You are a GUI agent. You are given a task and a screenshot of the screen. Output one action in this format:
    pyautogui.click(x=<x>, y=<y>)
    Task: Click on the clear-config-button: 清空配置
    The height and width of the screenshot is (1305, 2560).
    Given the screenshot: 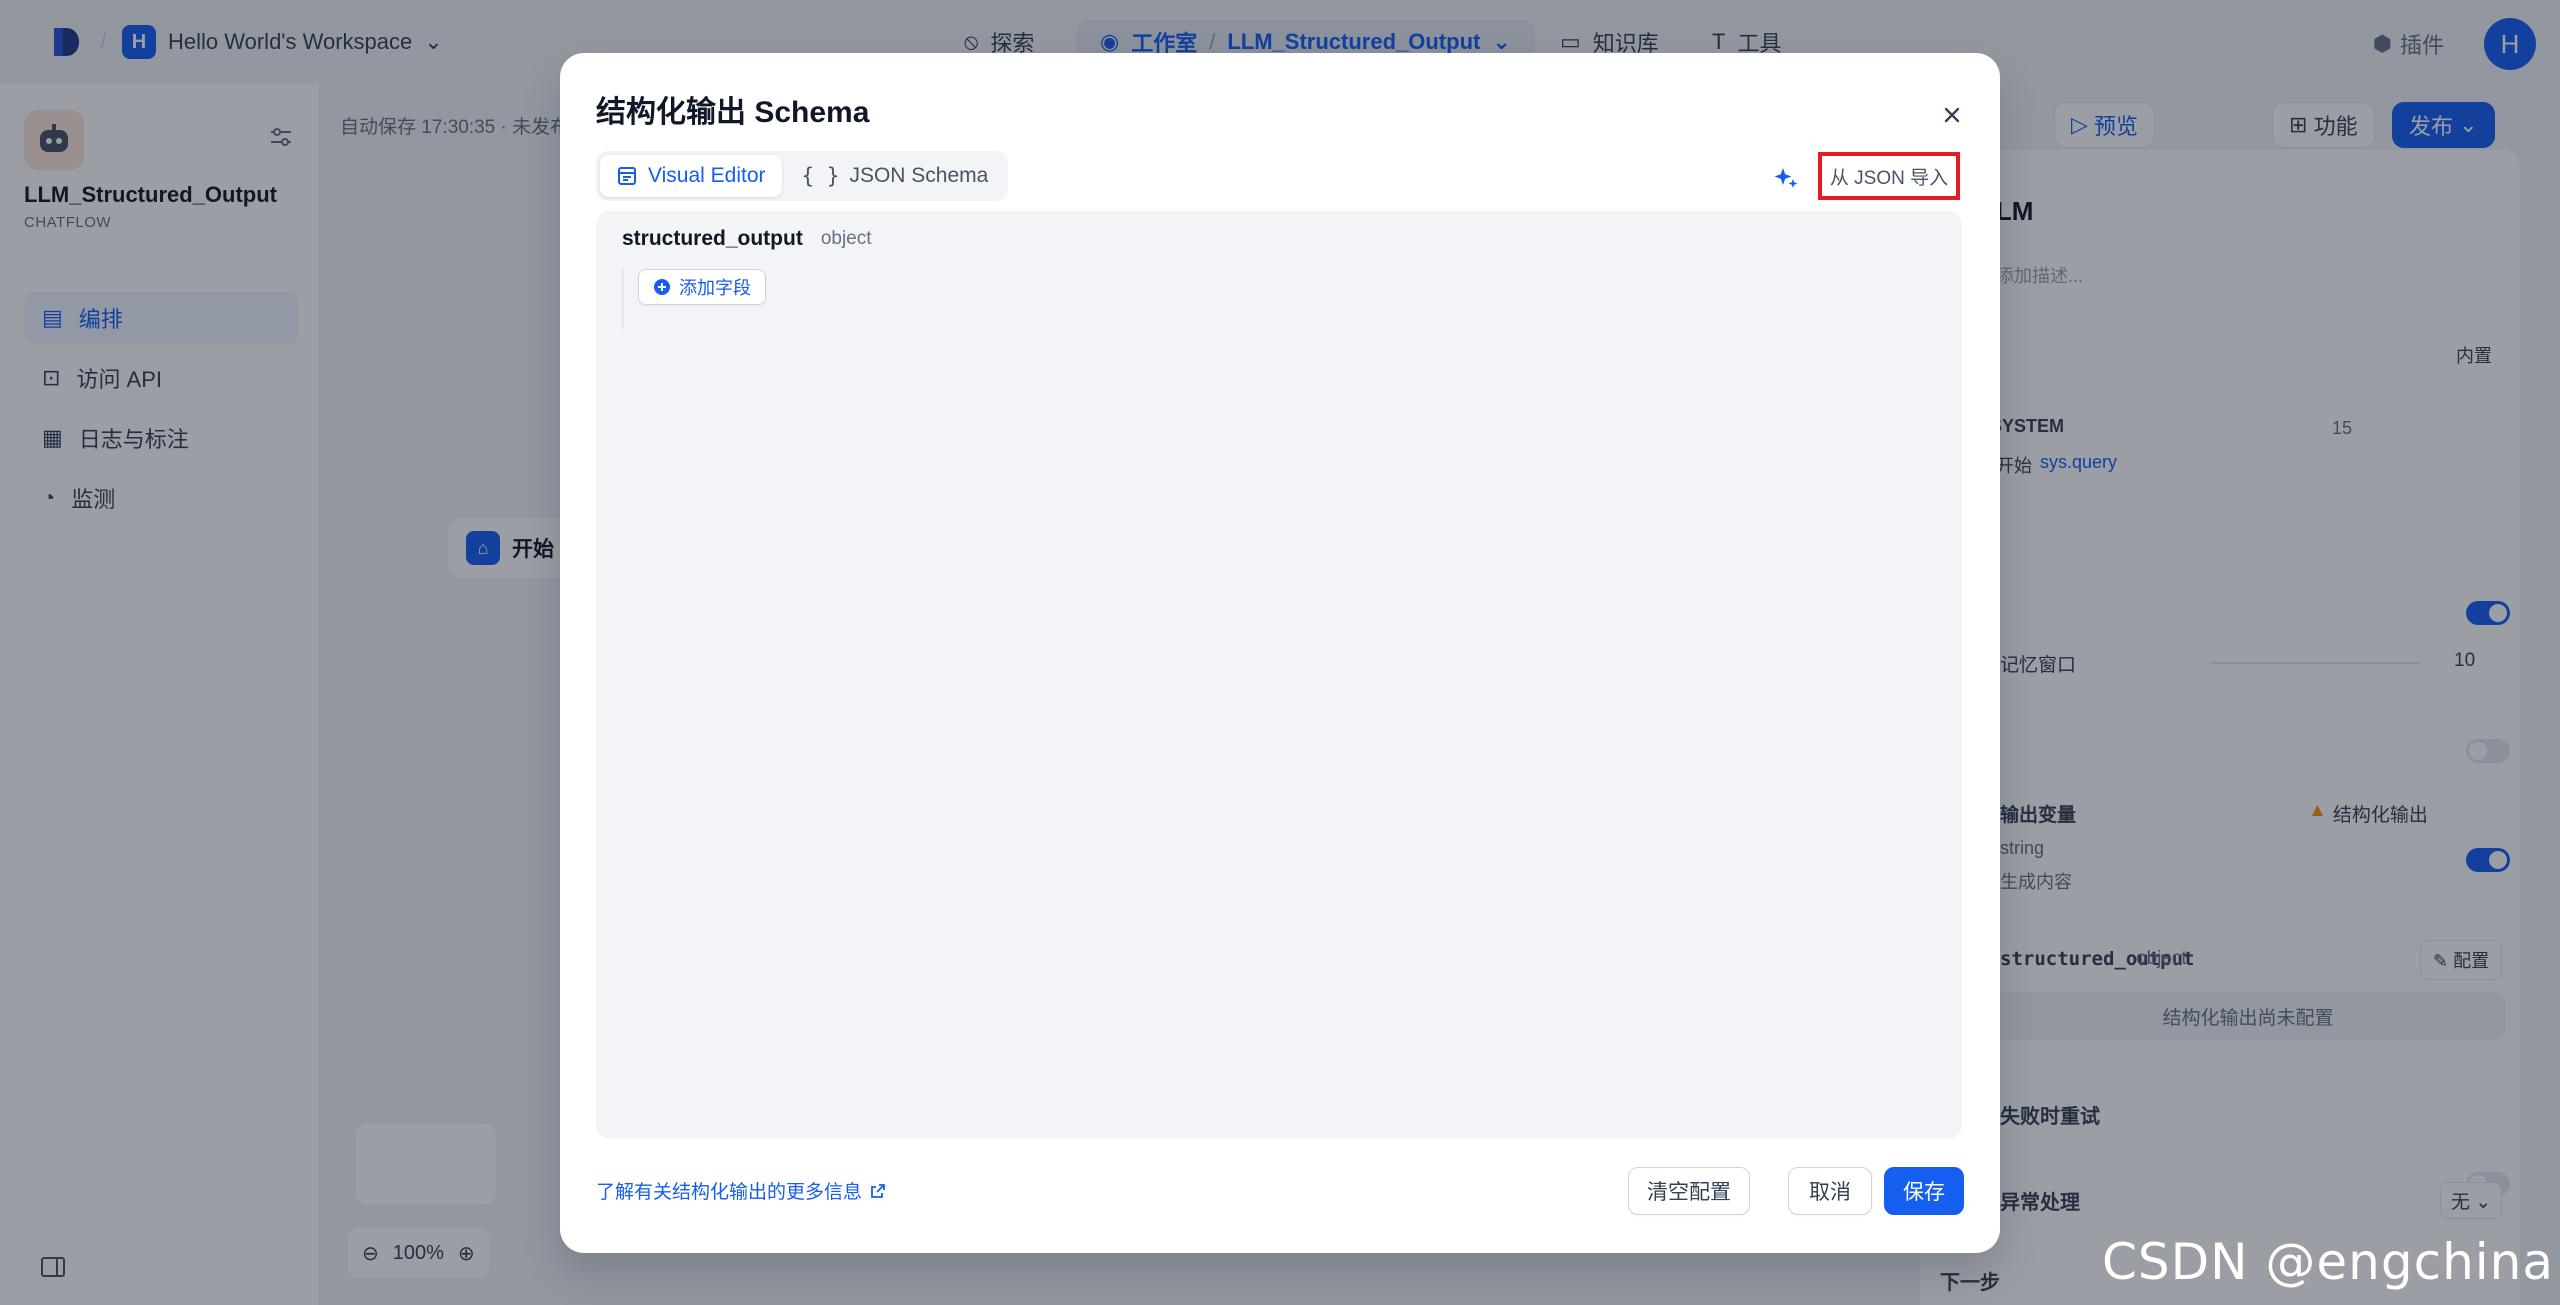 What is the action you would take?
    pyautogui.click(x=1689, y=1191)
    